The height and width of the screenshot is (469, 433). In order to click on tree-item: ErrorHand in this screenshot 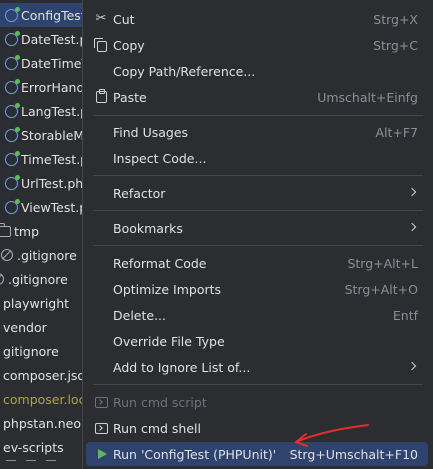, I will do `click(42, 87)`.